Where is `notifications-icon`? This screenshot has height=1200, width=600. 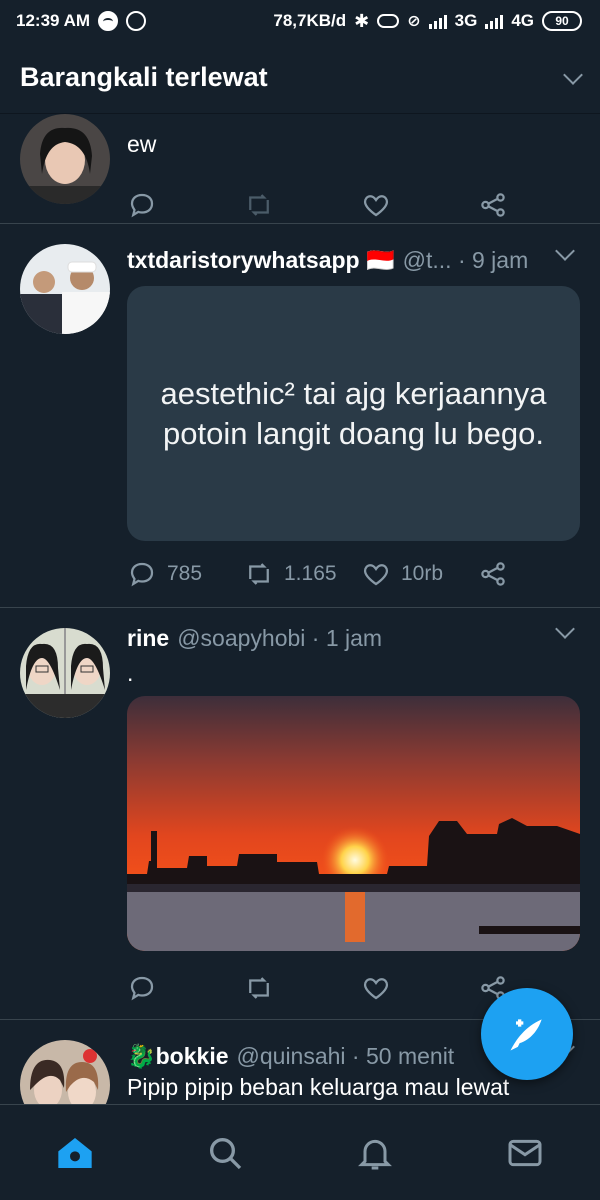
notifications-icon is located at coordinates (375, 1154).